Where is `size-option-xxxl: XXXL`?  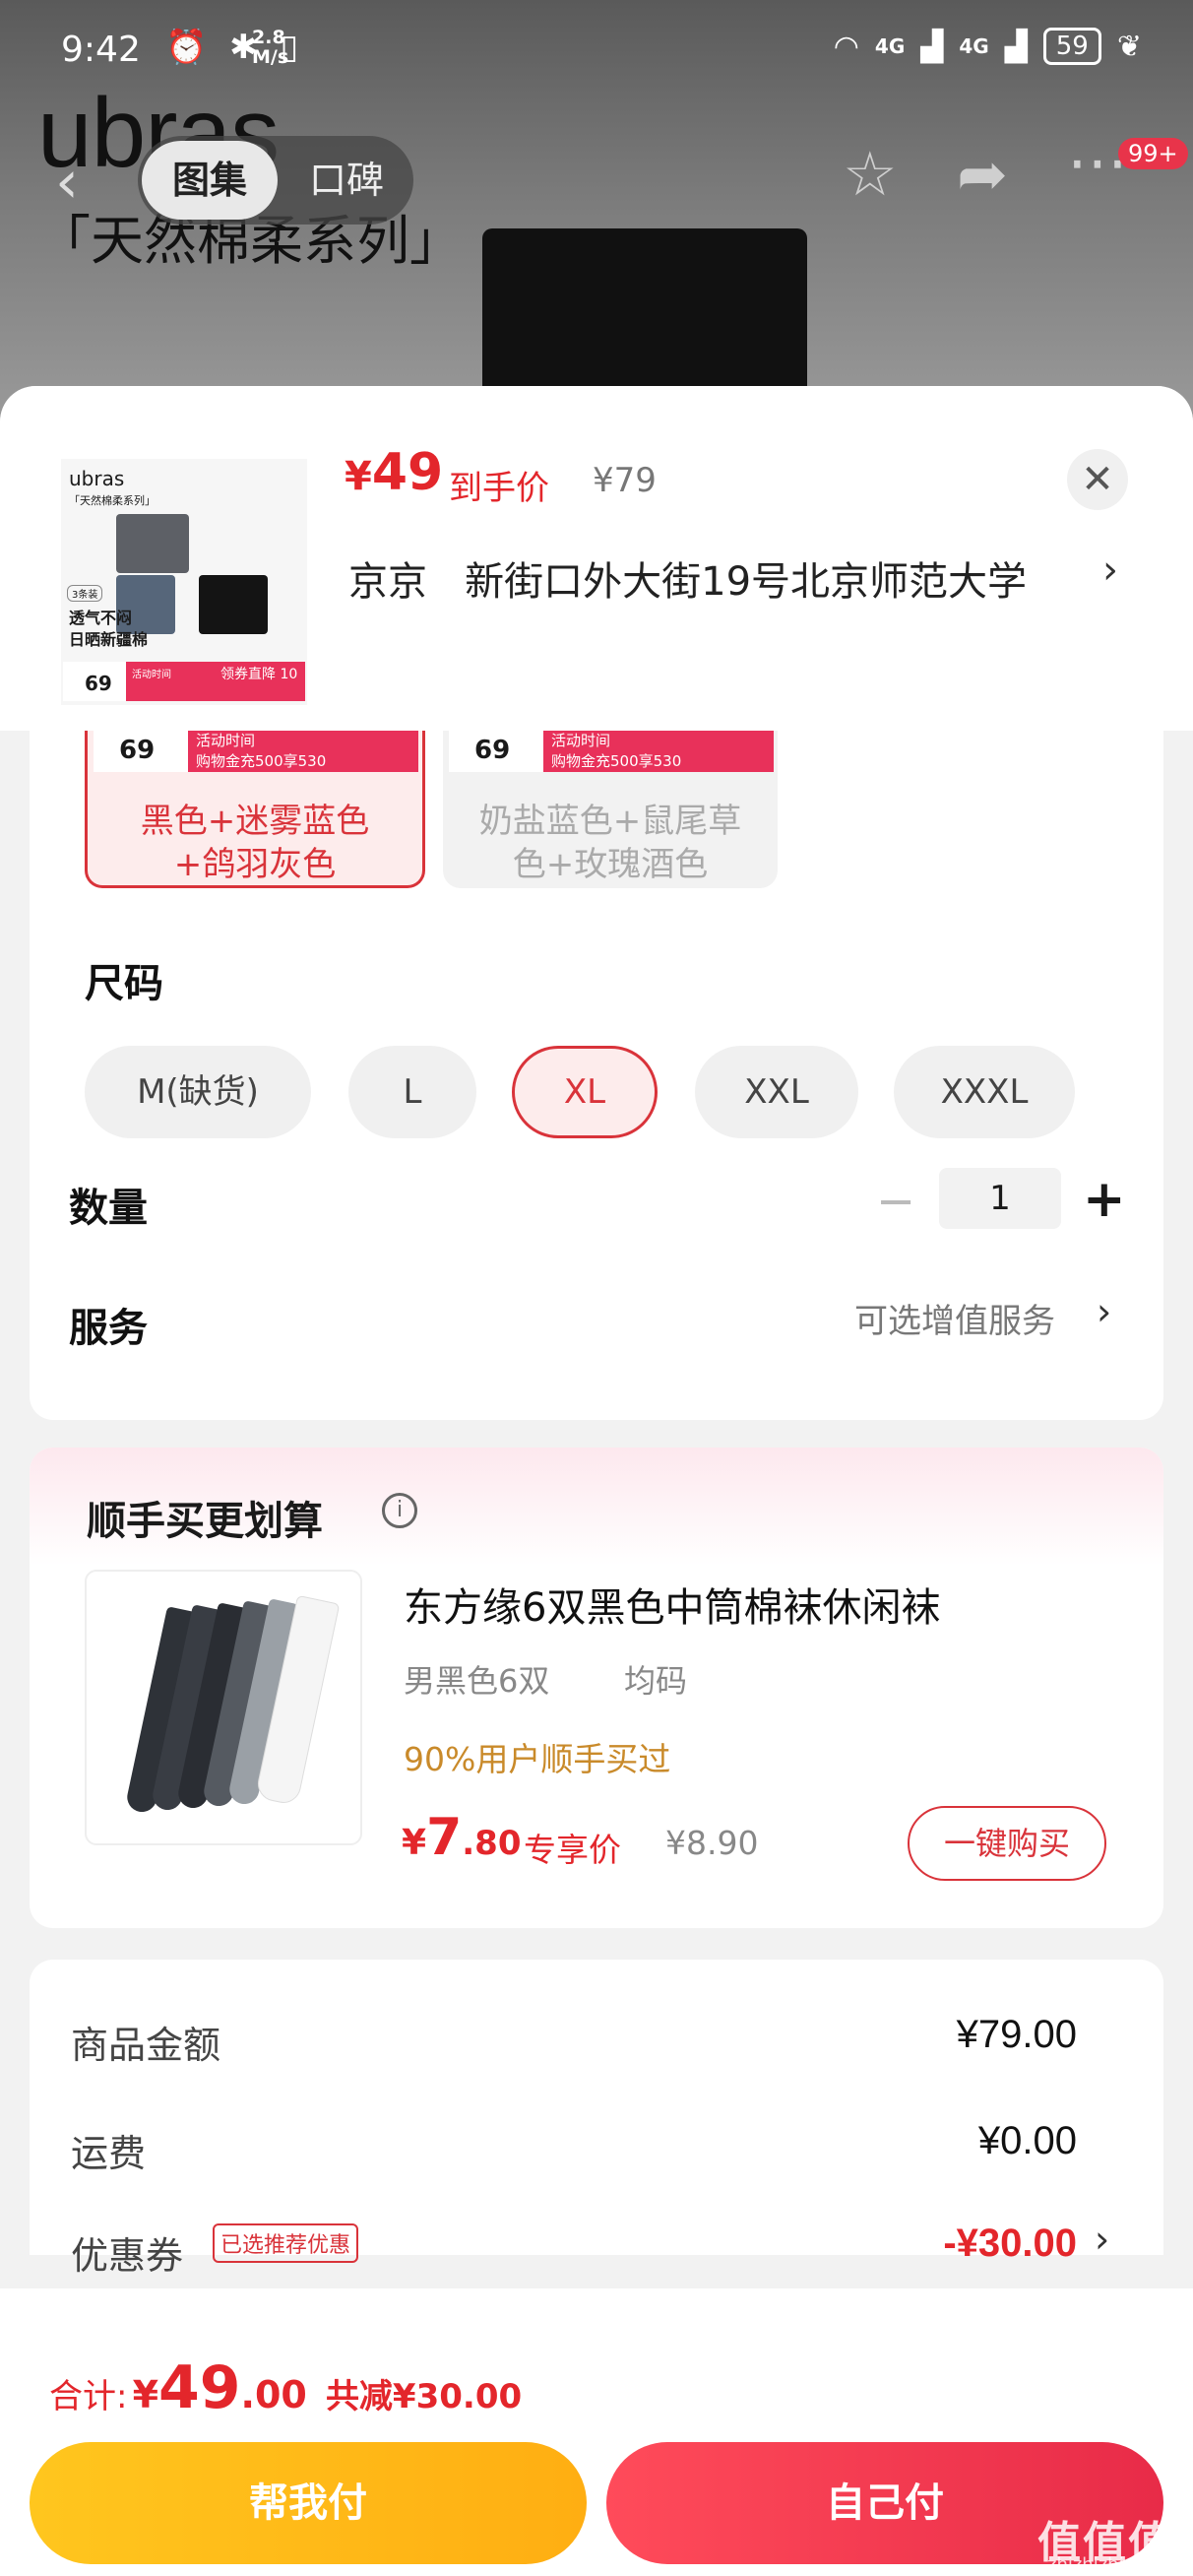 size-option-xxxl: XXXL is located at coordinates (984, 1092).